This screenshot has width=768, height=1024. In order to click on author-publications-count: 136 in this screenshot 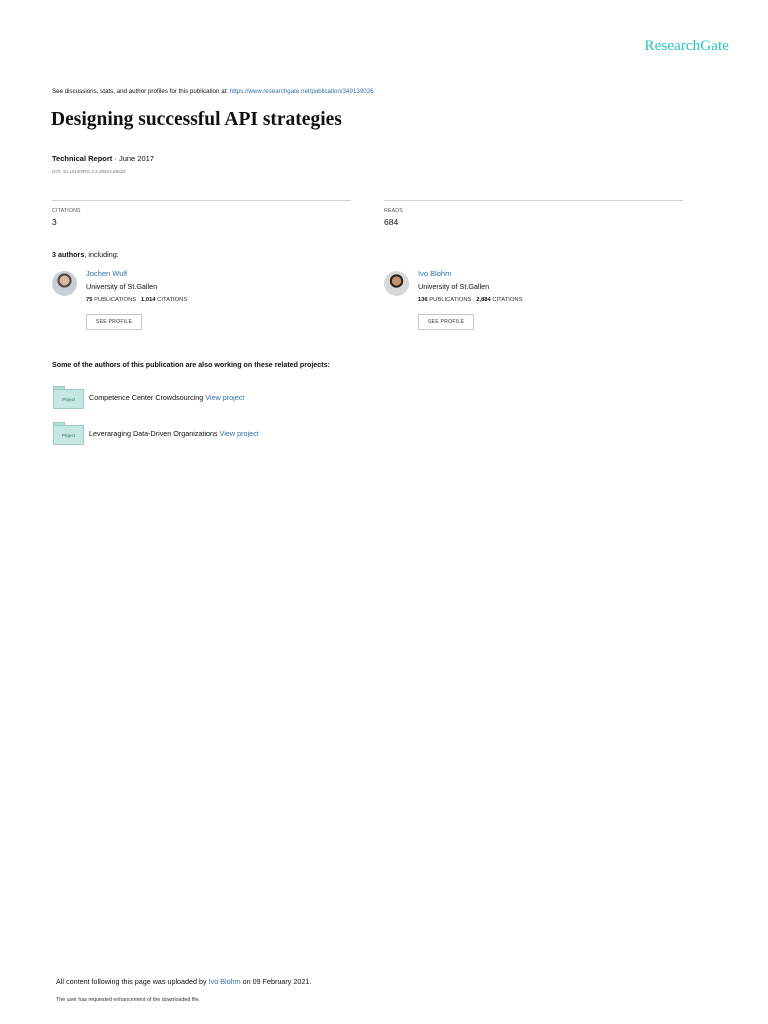, I will do `click(423, 300)`.